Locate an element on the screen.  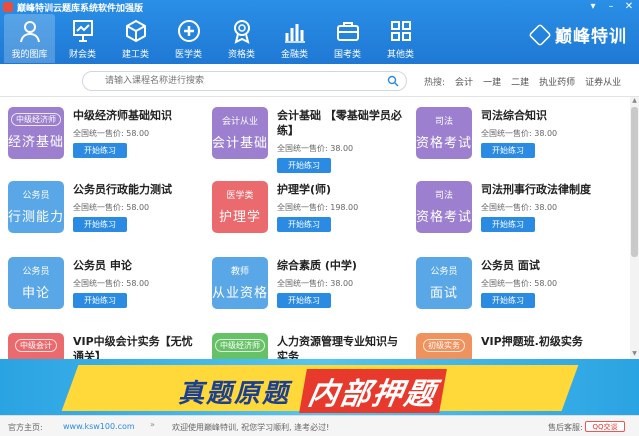
minimize-icon: – is located at coordinates (611, 6).